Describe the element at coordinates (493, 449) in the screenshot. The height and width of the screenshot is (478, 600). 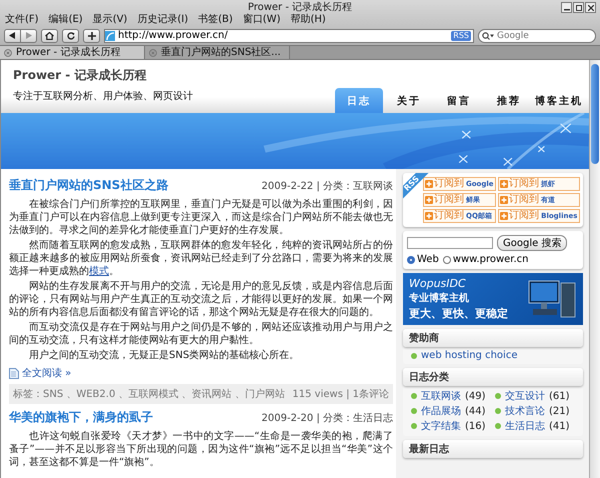
I see `widget-header: 最新日志` at that location.